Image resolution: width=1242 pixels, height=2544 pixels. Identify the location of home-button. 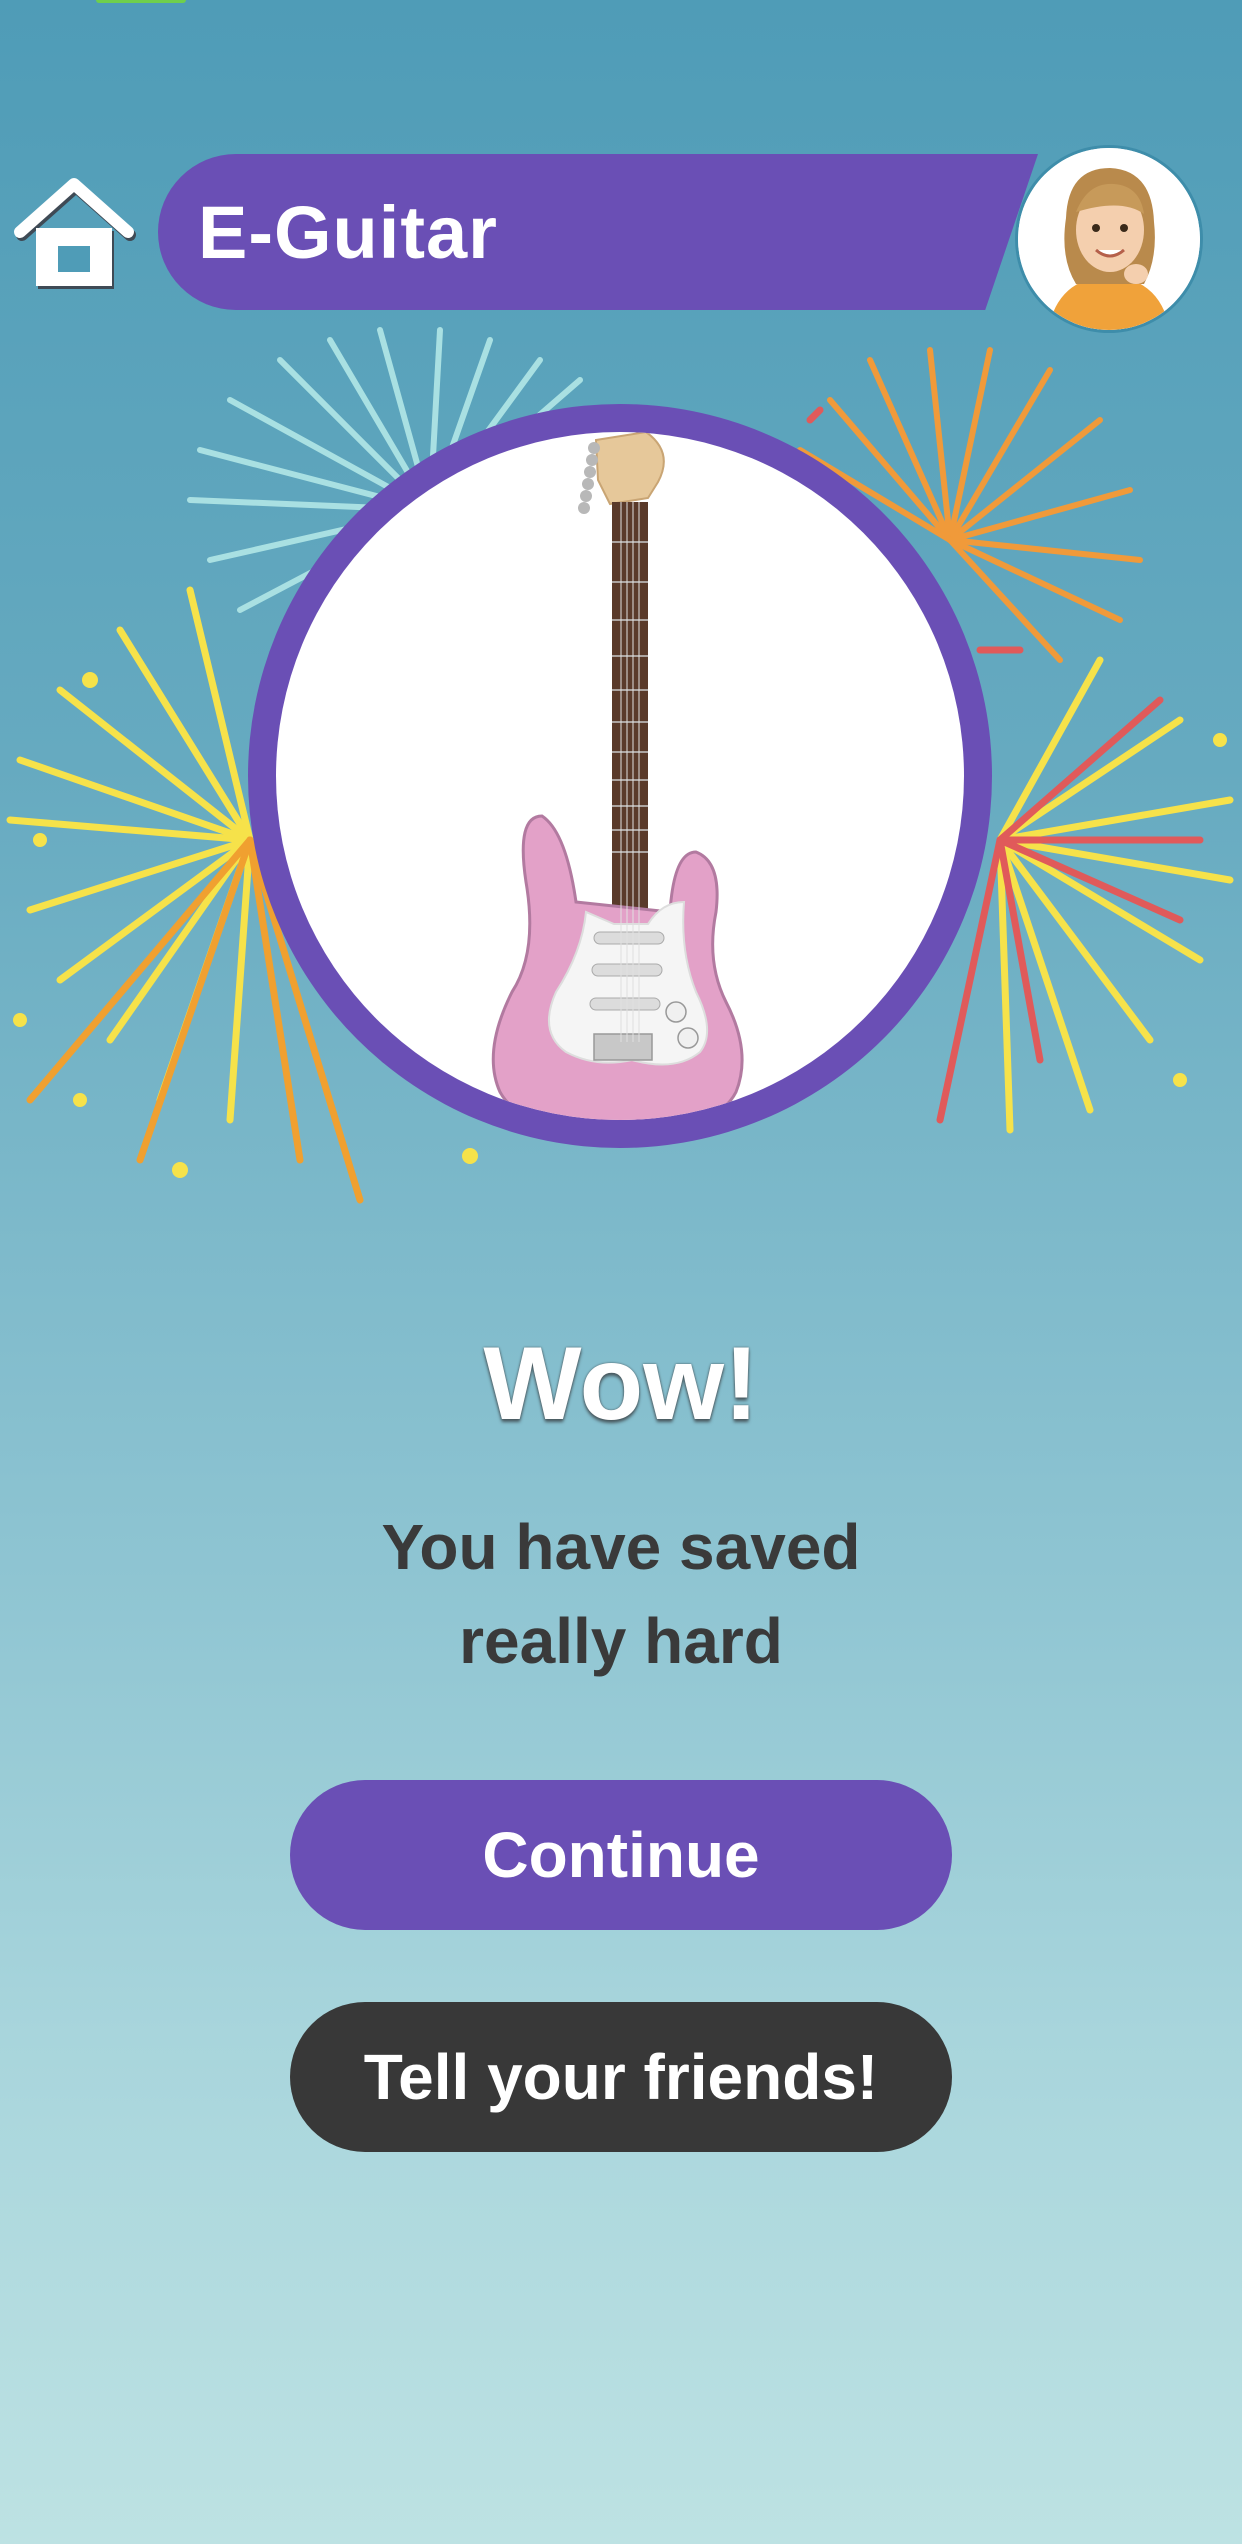
(74, 232).